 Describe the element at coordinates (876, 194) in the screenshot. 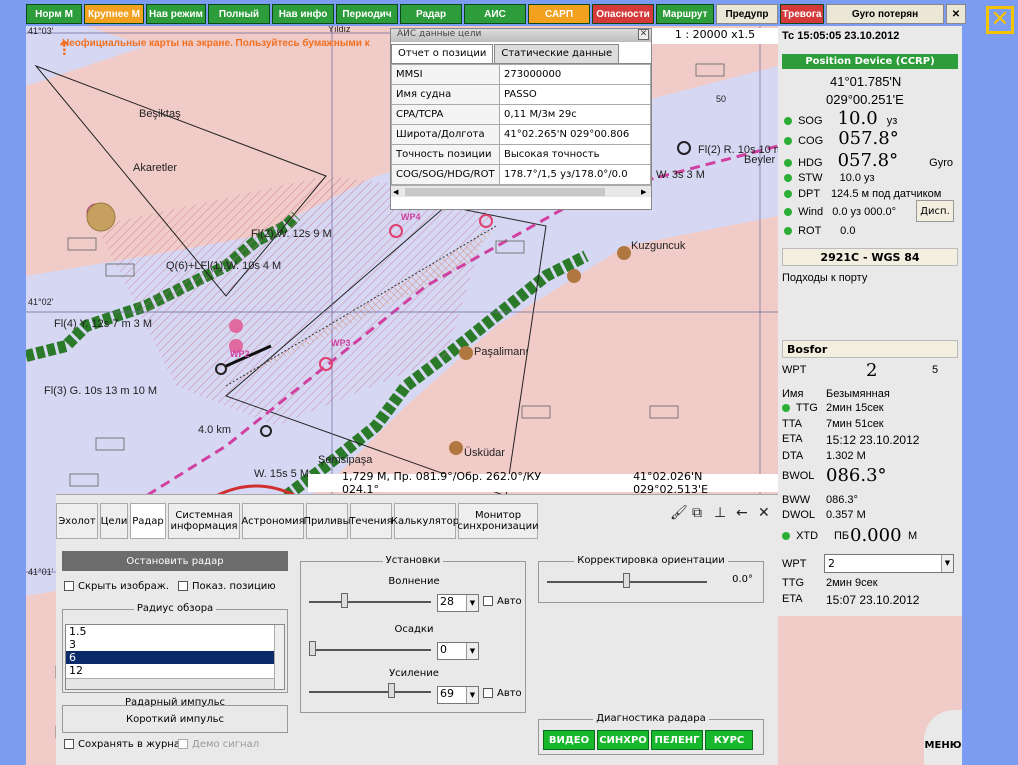

I see `dpt-row: DPT 124.5 м под датчиком` at that location.